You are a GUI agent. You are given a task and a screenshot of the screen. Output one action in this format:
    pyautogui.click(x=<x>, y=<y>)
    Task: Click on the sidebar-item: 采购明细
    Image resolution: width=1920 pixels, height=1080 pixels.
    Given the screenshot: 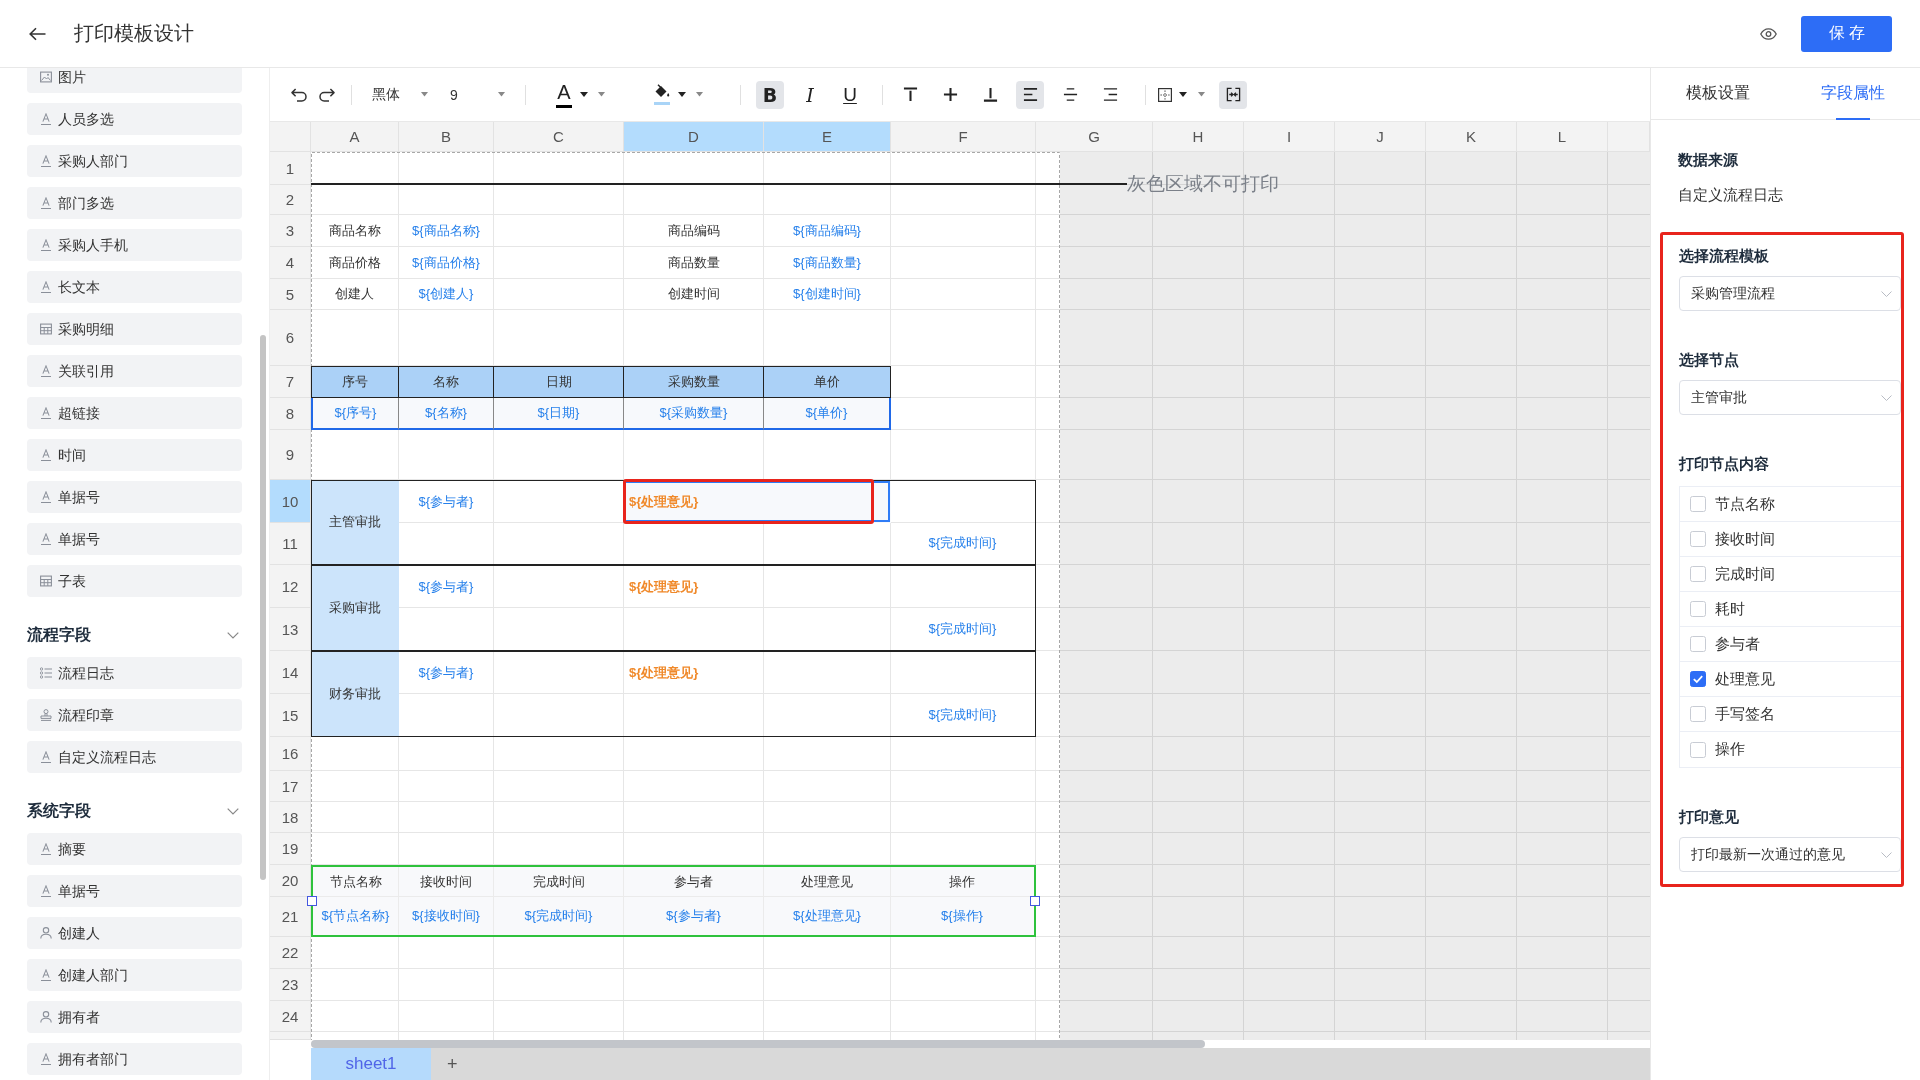 What is the action you would take?
    pyautogui.click(x=134, y=329)
    